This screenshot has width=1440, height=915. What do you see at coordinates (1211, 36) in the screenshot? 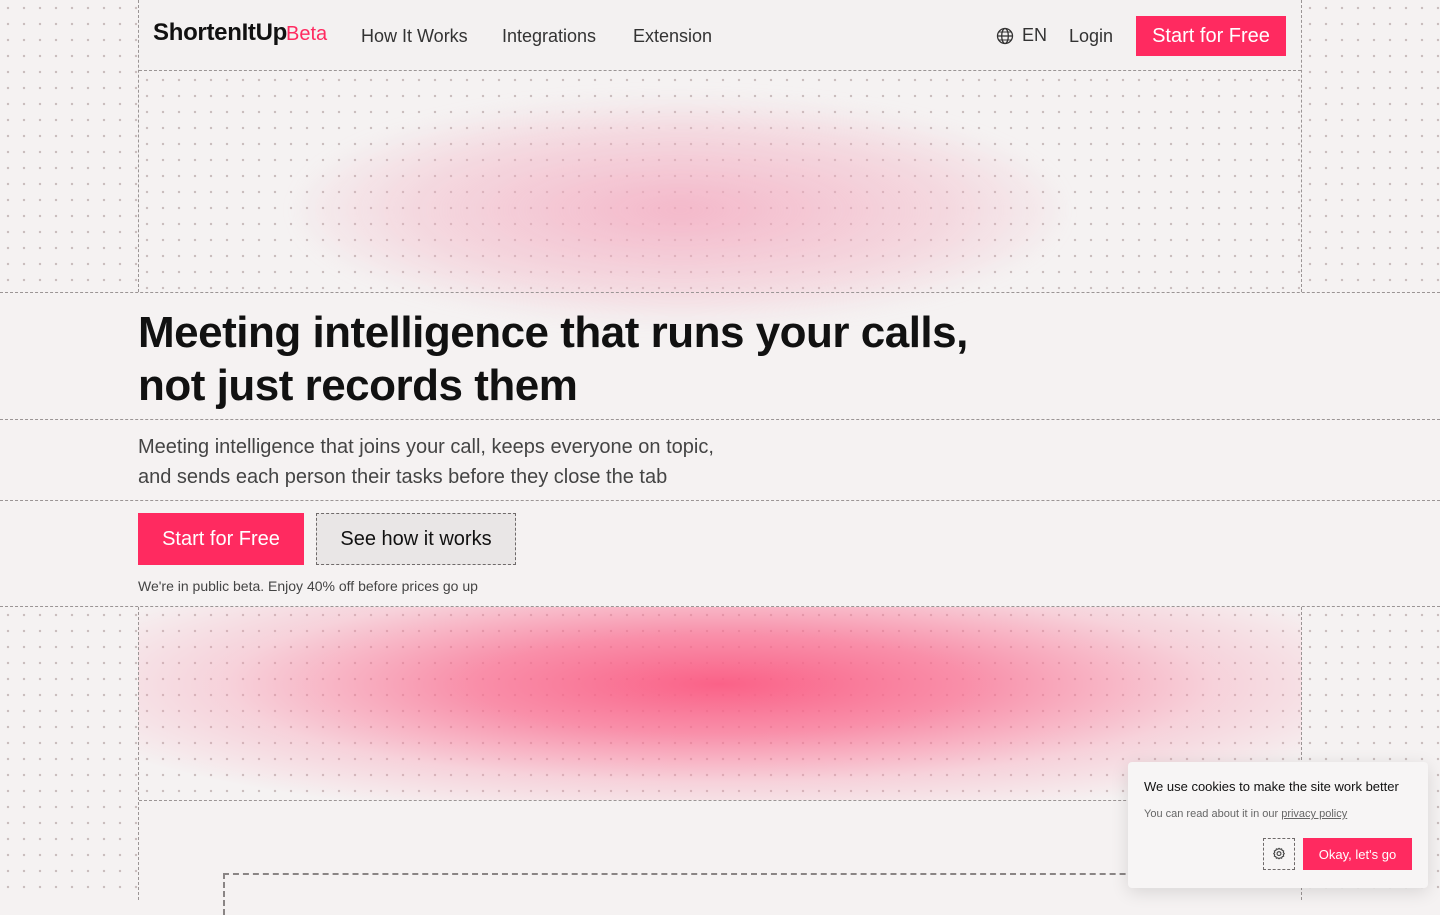
I see `header-start-free-button: Start for Free` at bounding box center [1211, 36].